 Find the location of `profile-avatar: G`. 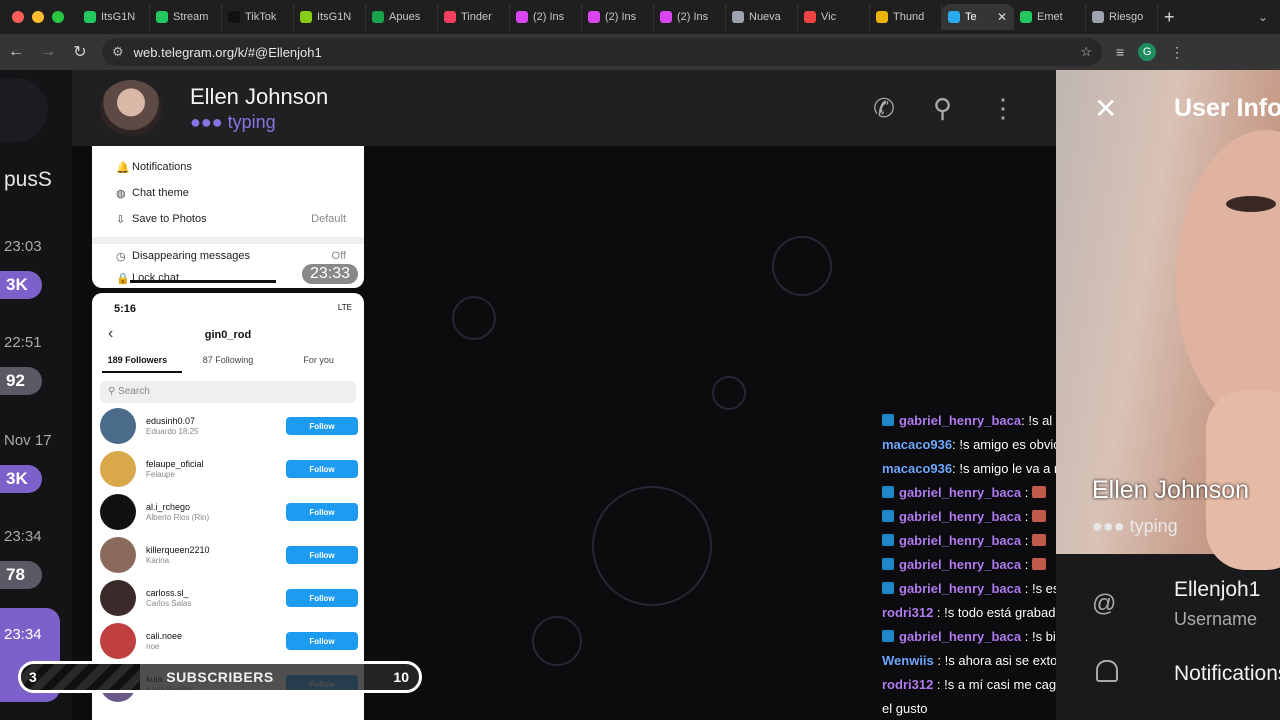

profile-avatar: G is located at coordinates (1147, 52).